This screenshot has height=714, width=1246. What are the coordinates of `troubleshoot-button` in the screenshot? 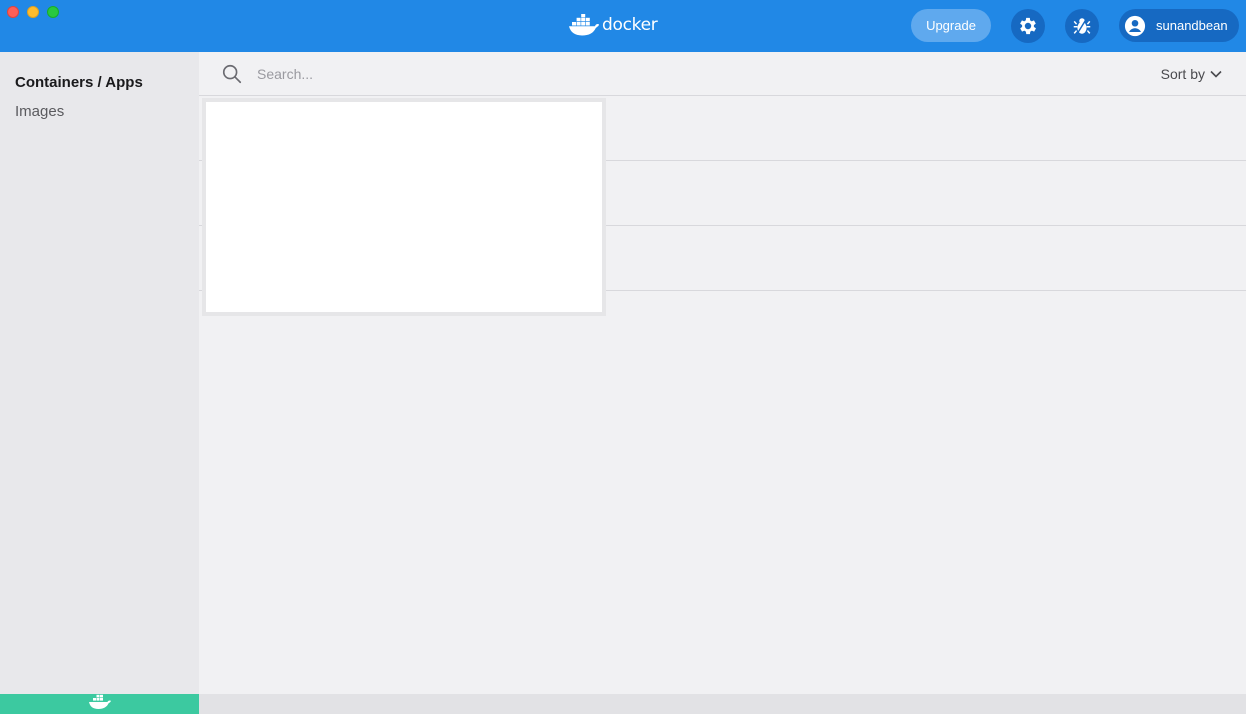 It's located at (1082, 26).